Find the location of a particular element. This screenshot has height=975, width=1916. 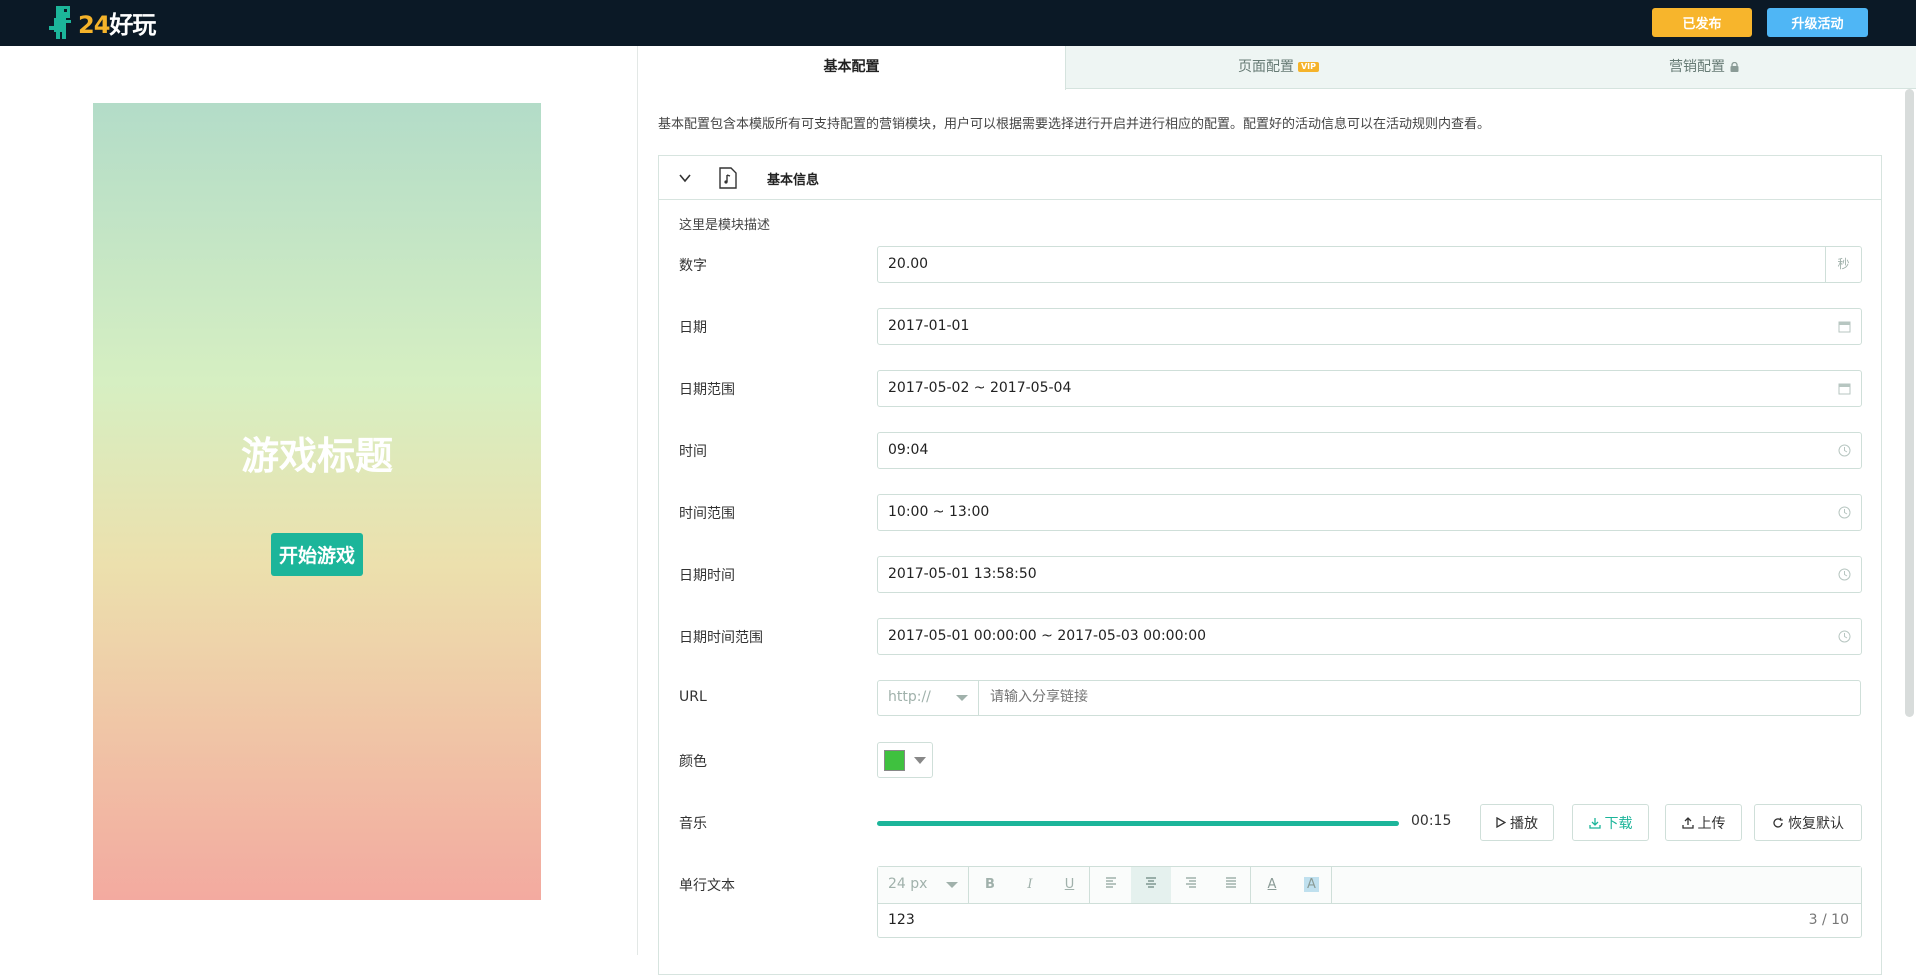

logo-number: 24 is located at coordinates (94, 24).